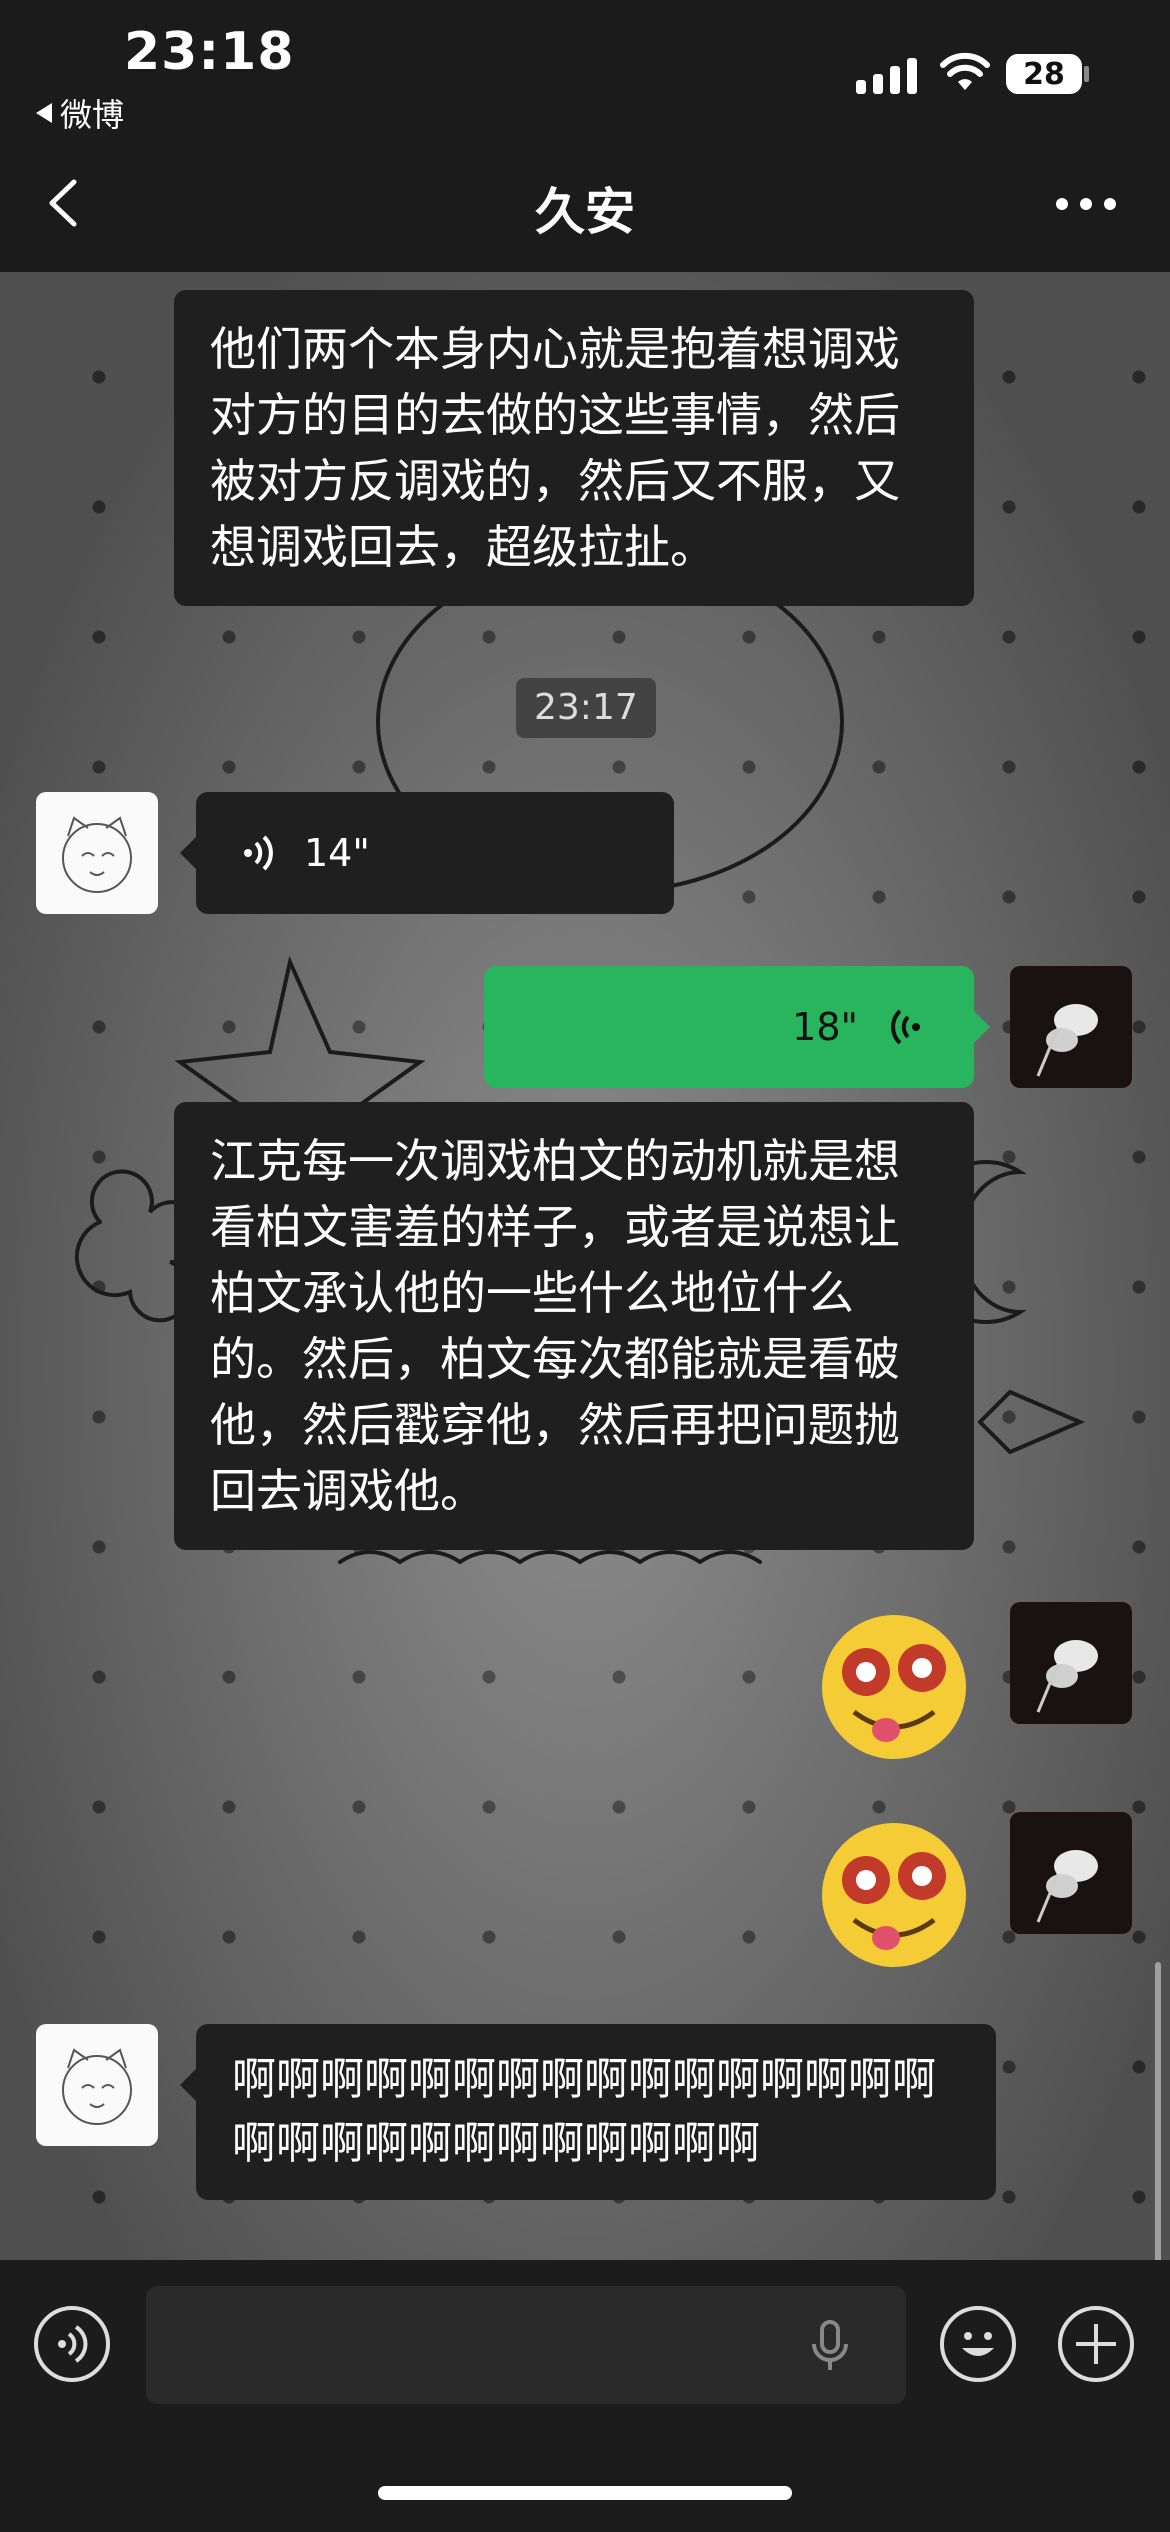 This screenshot has width=1170, height=2532. What do you see at coordinates (435, 853) in the screenshot?
I see `voice-message-incoming: 14"` at bounding box center [435, 853].